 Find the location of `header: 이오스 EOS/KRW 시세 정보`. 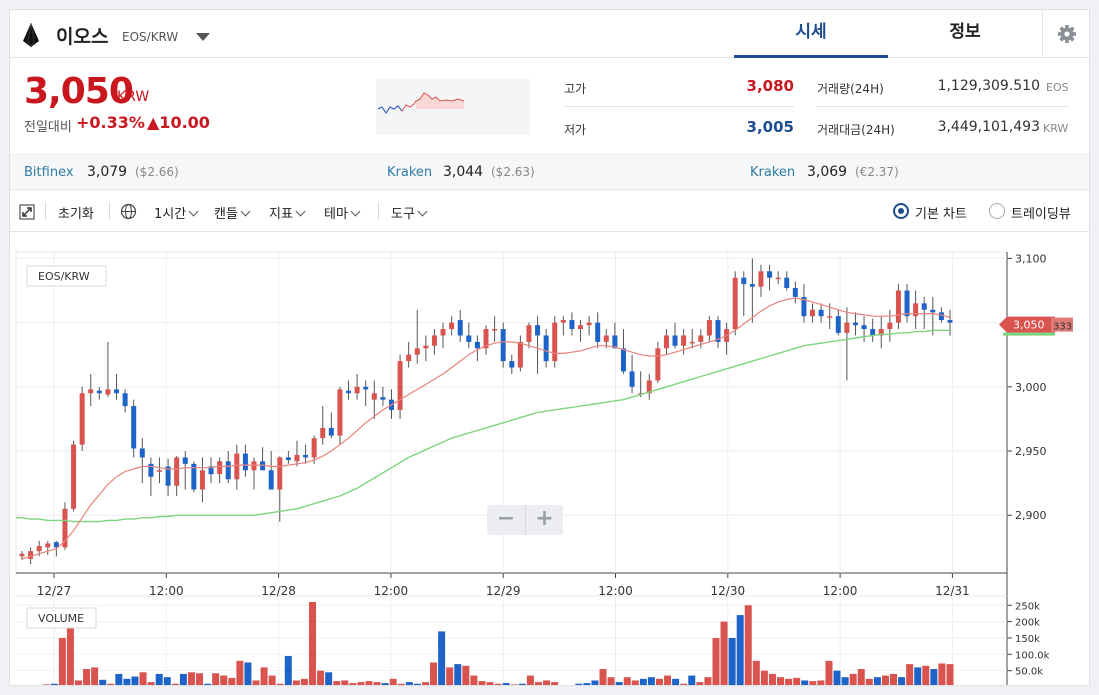

header: 이오스 EOS/KRW 시세 정보 is located at coordinates (549, 34).